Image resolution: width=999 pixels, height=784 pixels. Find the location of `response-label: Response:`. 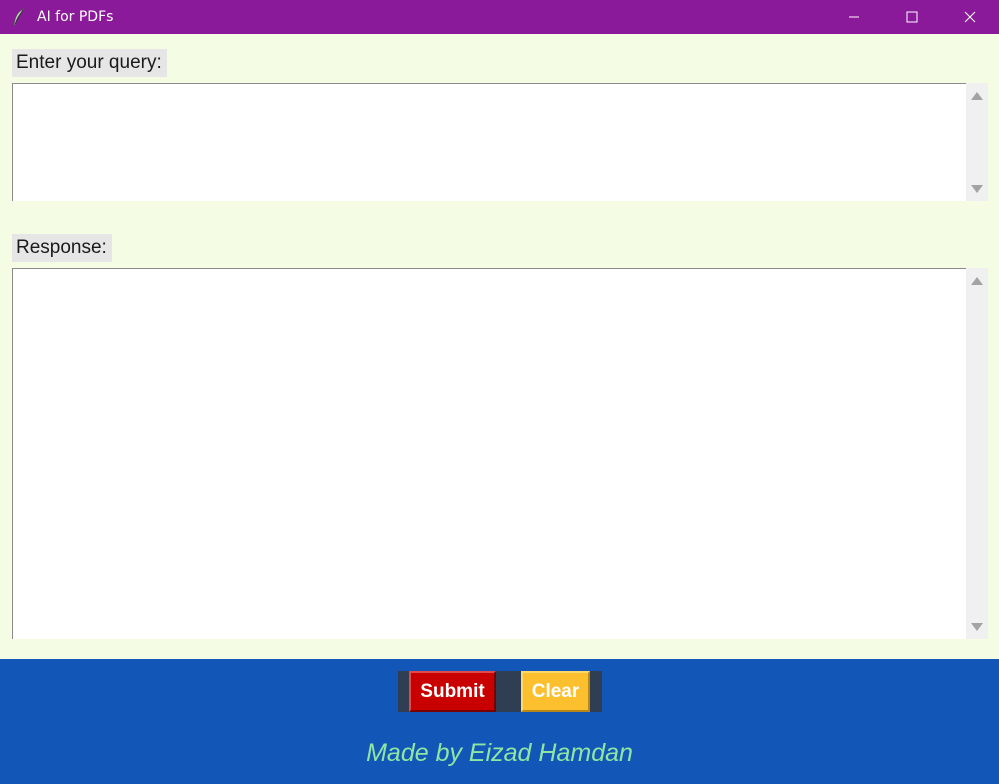

response-label: Response: is located at coordinates (62, 248).